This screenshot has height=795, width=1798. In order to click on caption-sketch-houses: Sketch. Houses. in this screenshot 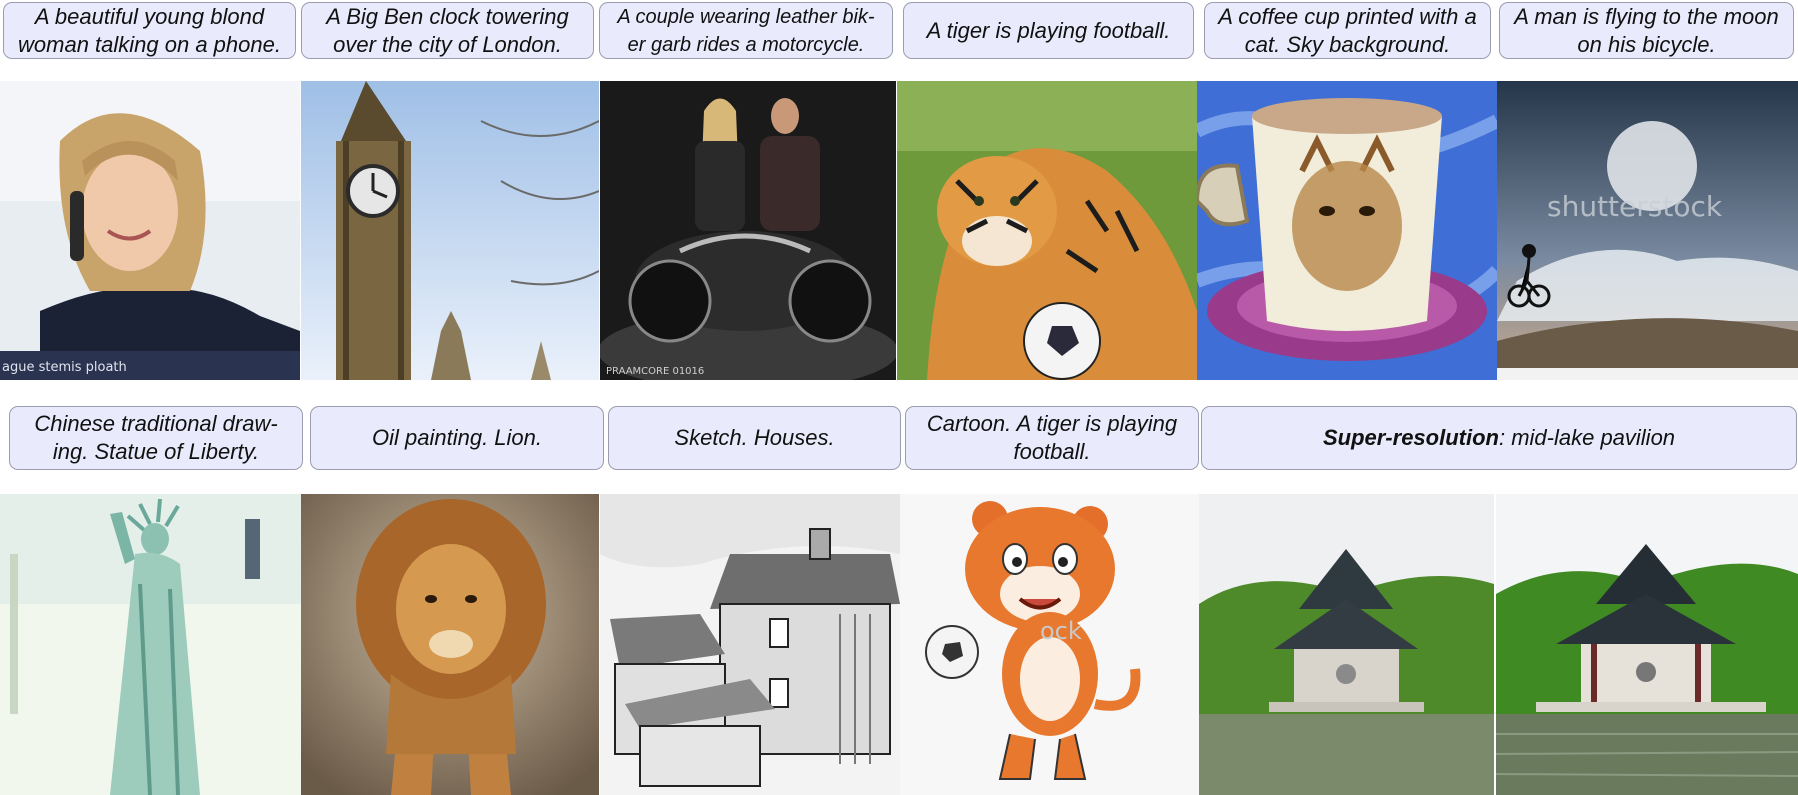, I will do `click(754, 438)`.